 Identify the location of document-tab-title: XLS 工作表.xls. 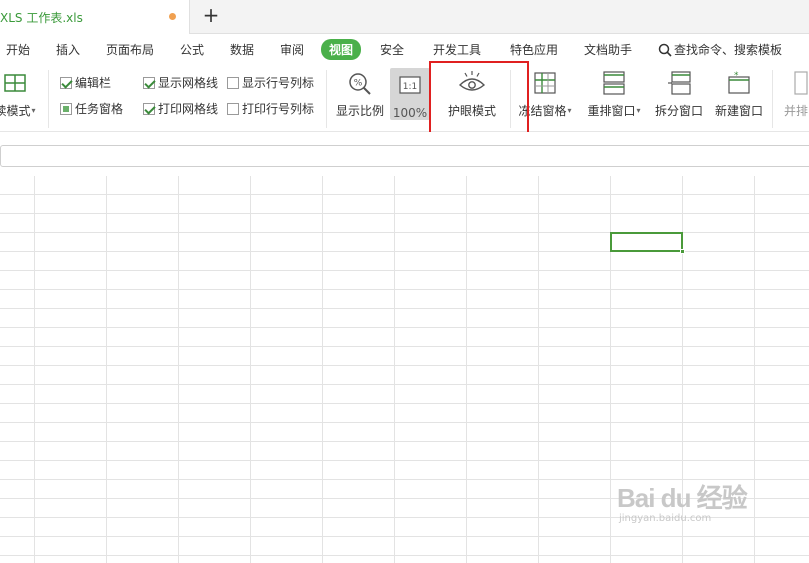
(41, 18).